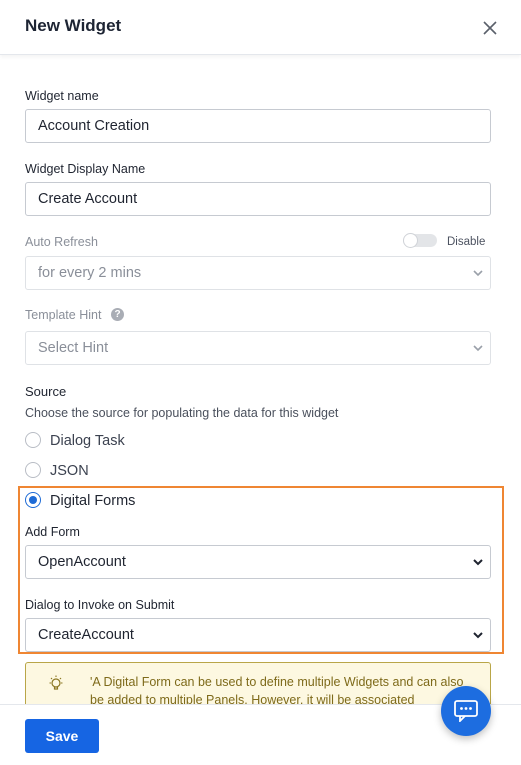  What do you see at coordinates (33, 440) in the screenshot?
I see `radio-dialog-task` at bounding box center [33, 440].